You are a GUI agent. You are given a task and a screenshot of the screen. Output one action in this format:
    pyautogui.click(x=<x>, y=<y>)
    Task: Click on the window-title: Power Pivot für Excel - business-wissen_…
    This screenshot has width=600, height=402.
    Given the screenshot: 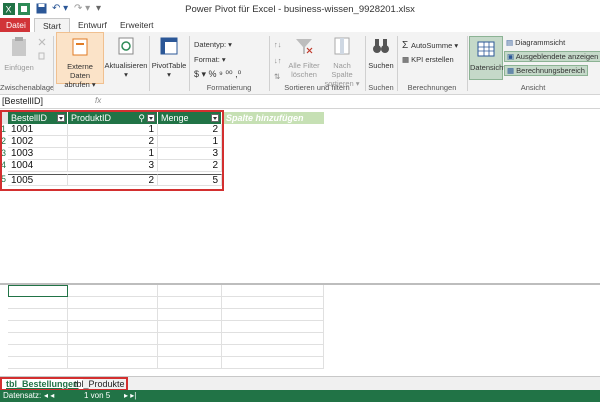 What is the action you would take?
    pyautogui.click(x=300, y=9)
    